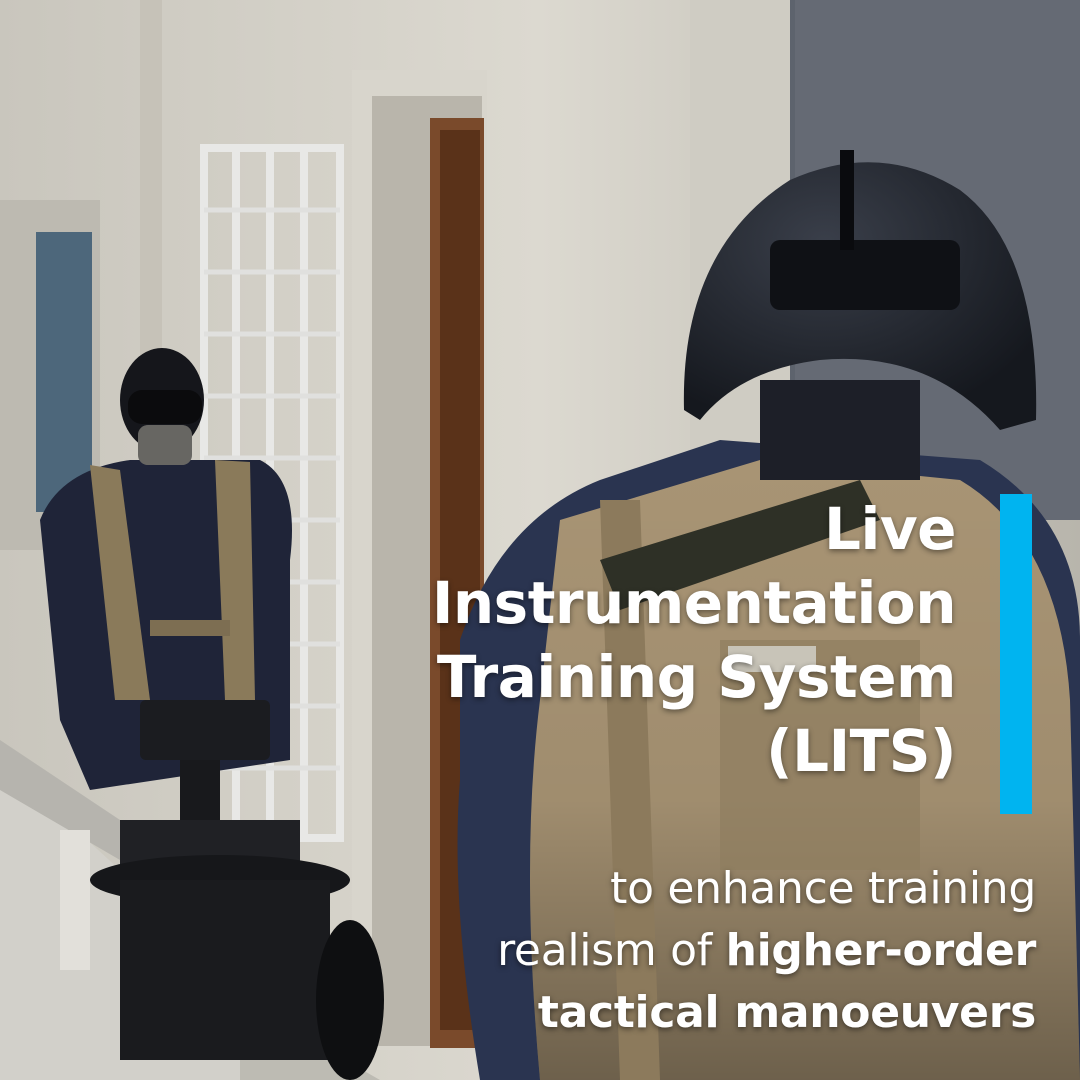 This screenshot has width=1080, height=1080. What do you see at coordinates (696, 677) in the screenshot?
I see `headline-line-3: Training System` at bounding box center [696, 677].